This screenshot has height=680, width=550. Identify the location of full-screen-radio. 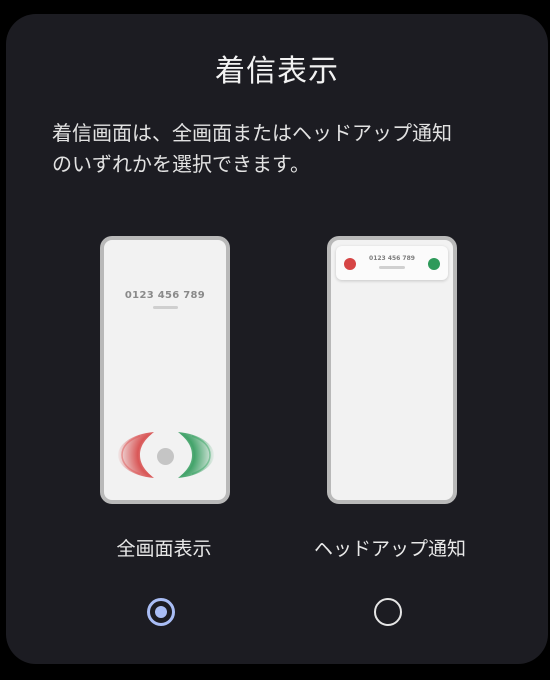
(161, 612).